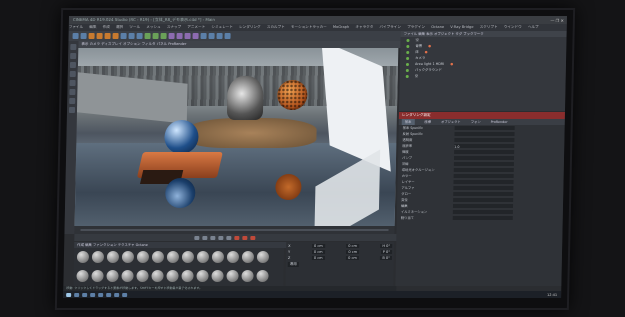  I want to click on light-icon, so click(227, 36).